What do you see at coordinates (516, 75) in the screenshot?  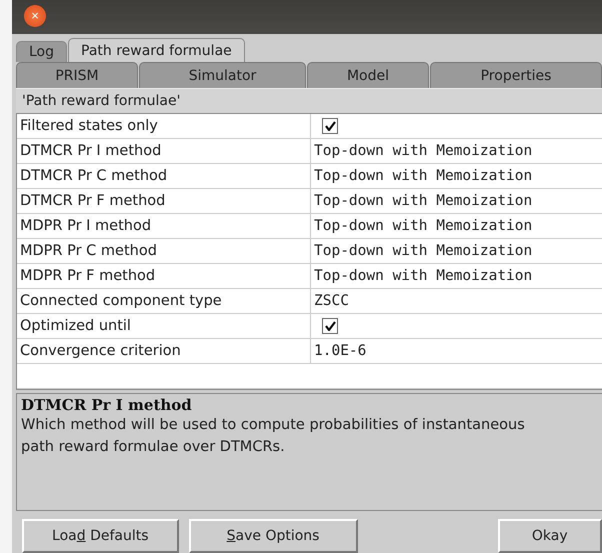 I see `tab: Properties` at bounding box center [516, 75].